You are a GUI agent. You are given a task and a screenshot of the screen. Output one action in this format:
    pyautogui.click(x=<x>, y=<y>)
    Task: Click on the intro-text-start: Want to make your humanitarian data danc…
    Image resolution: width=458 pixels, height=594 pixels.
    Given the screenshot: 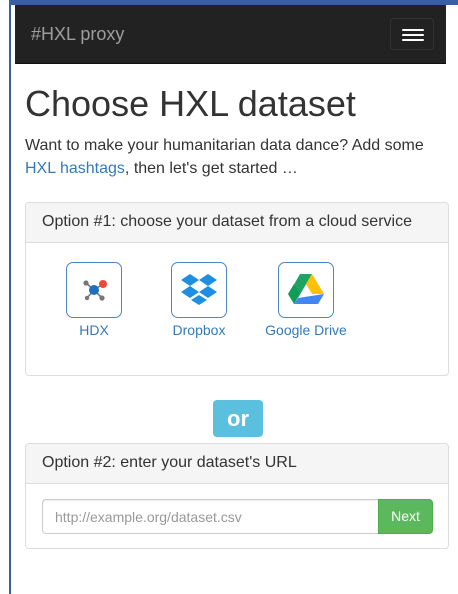 What is the action you would take?
    pyautogui.click(x=224, y=145)
    